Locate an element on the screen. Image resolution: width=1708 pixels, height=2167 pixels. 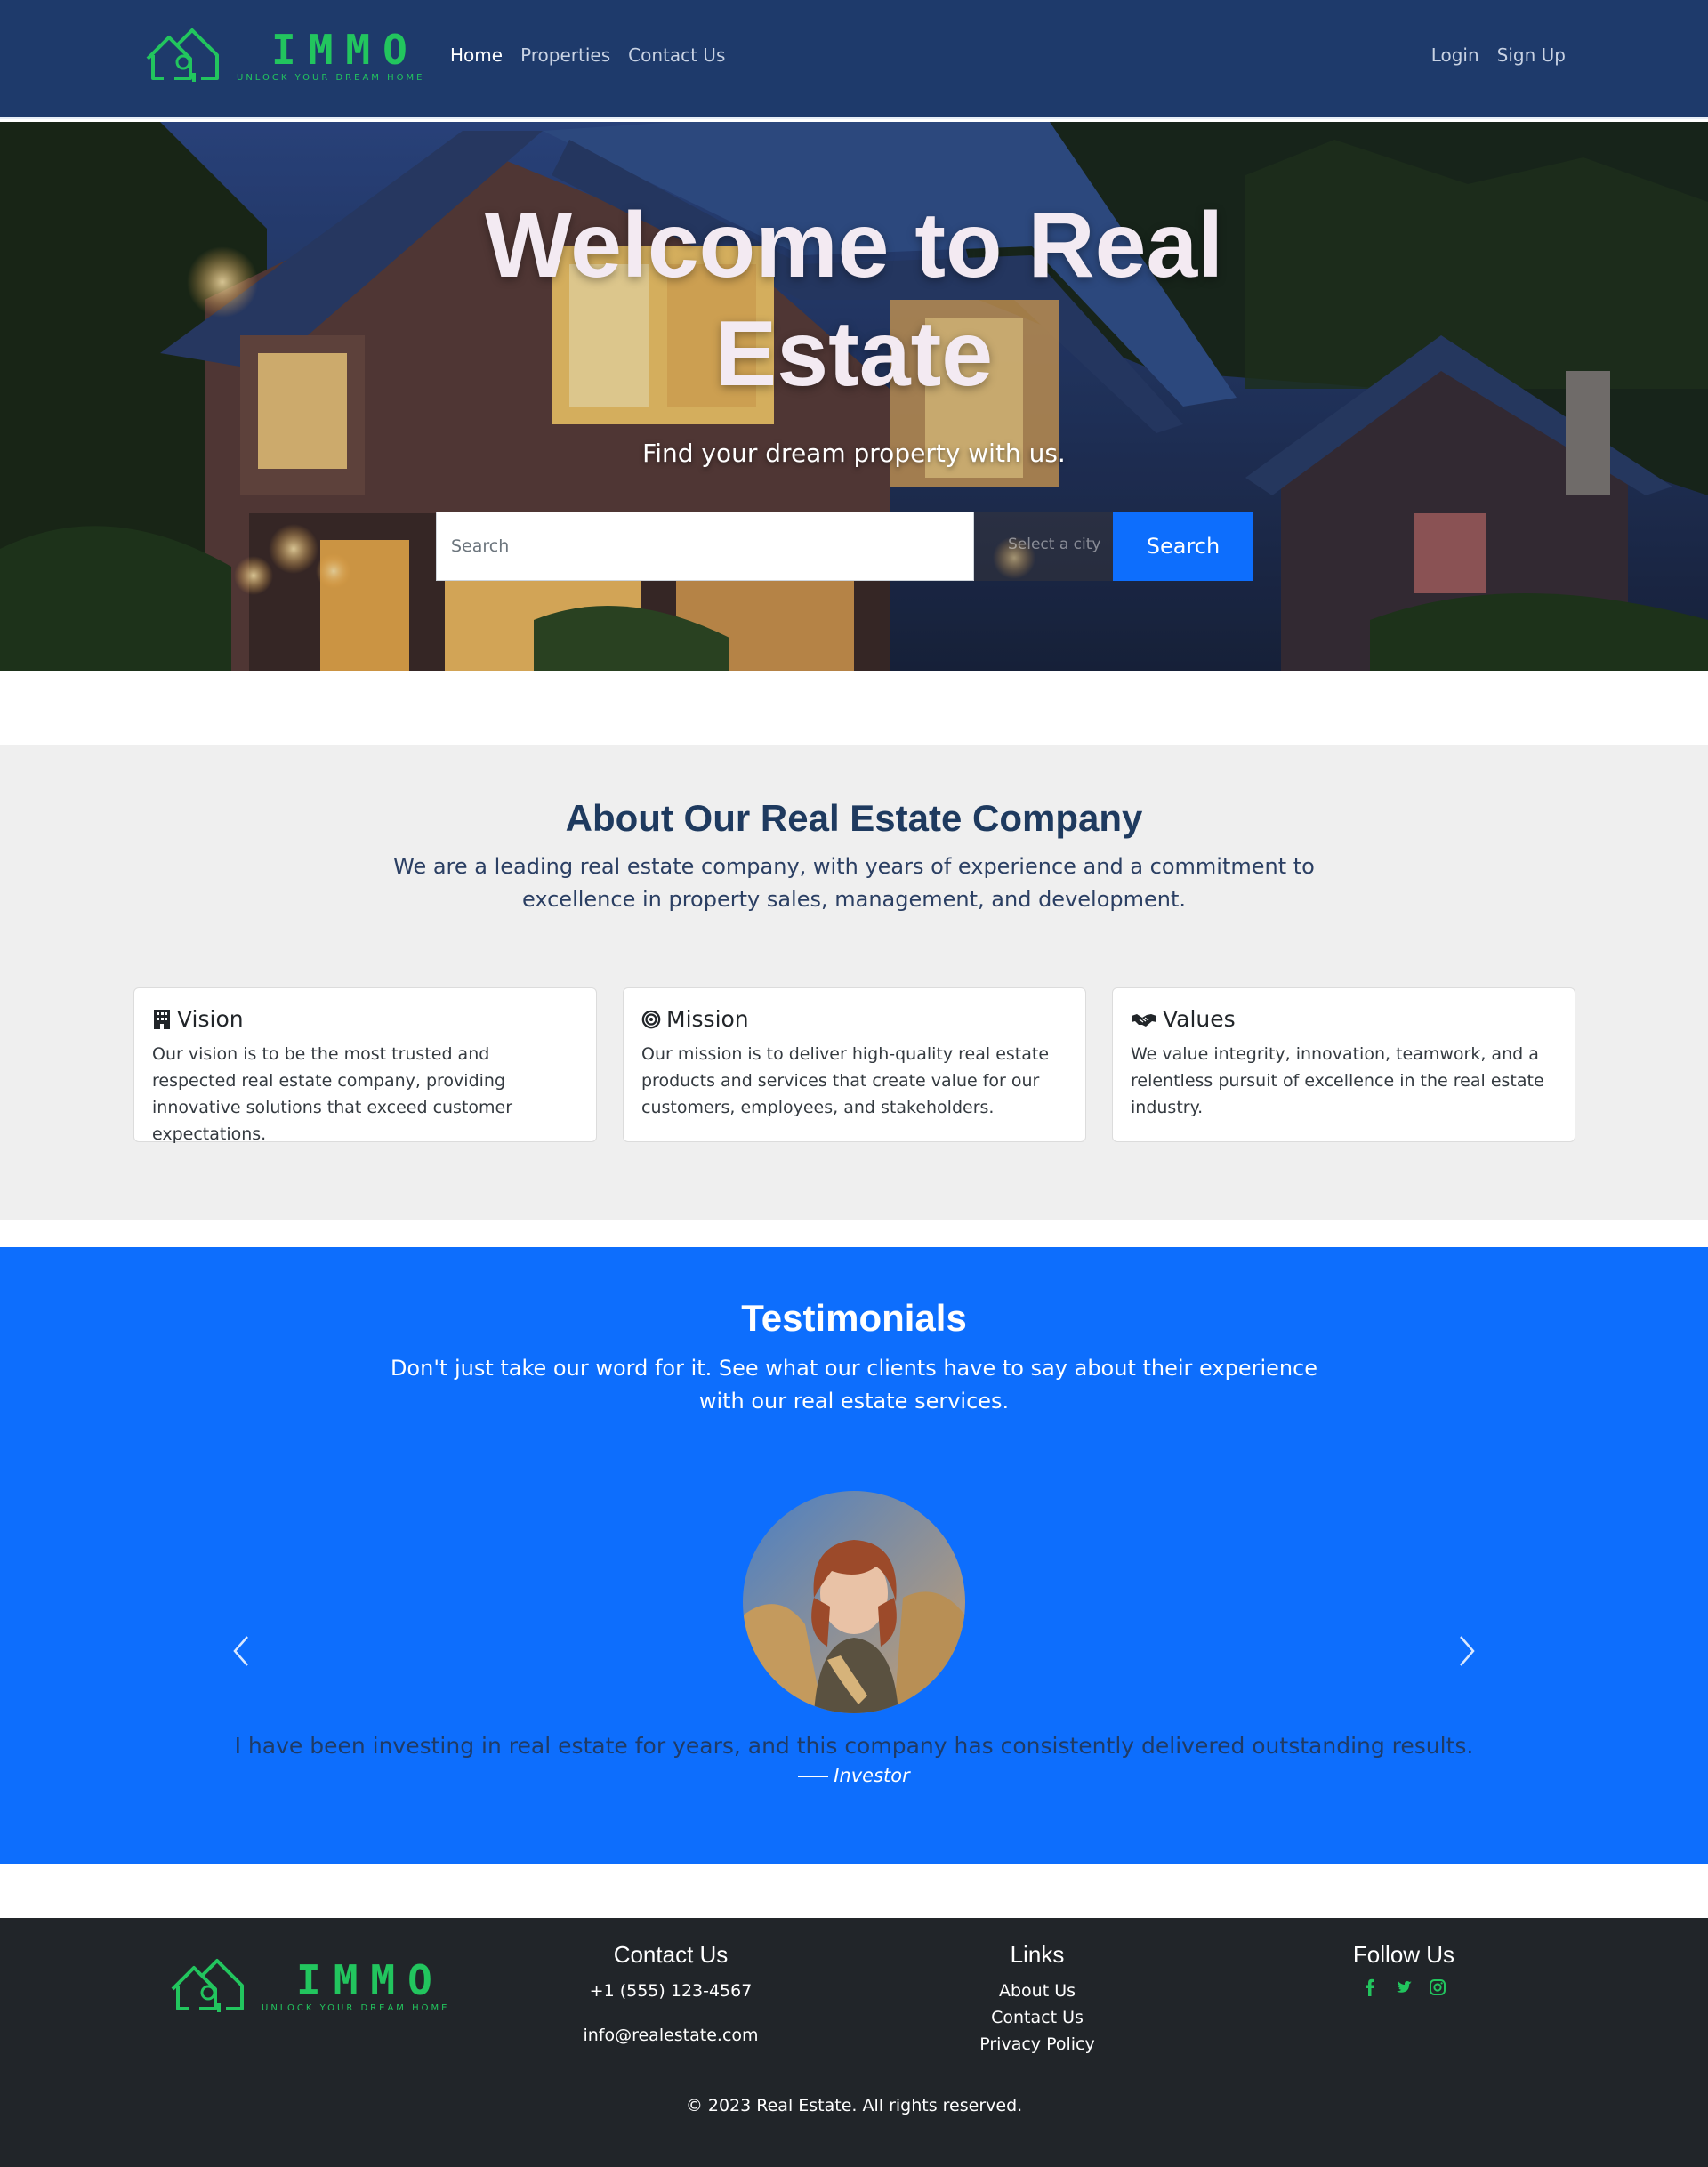
social-links is located at coordinates (1403, 1988).